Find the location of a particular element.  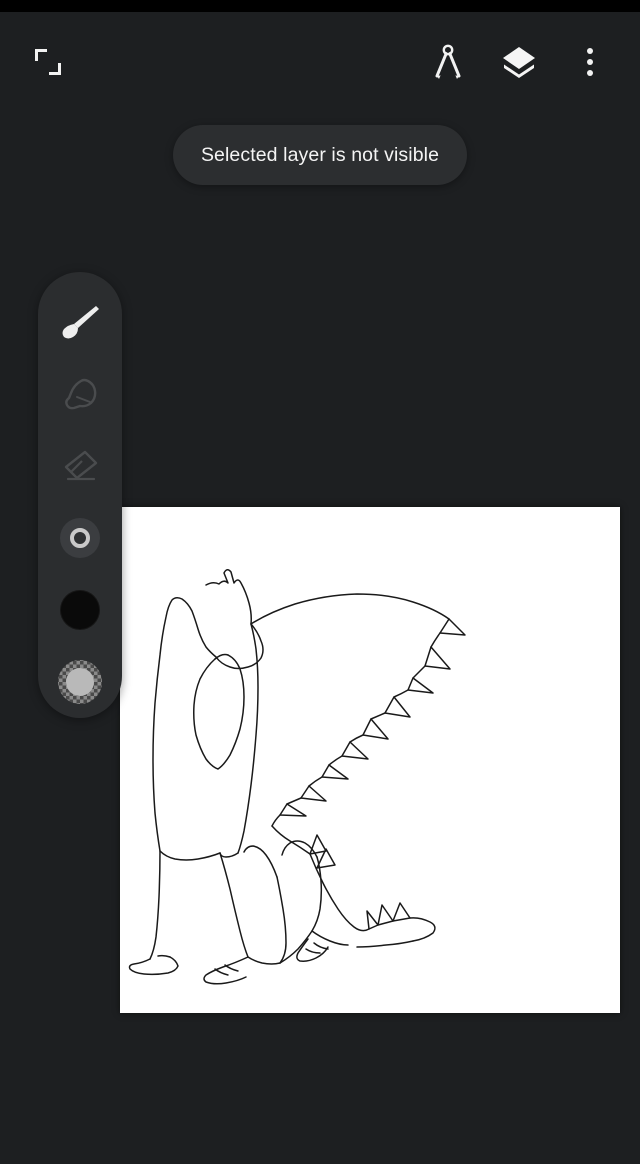

tool-dock is located at coordinates (80, 495).